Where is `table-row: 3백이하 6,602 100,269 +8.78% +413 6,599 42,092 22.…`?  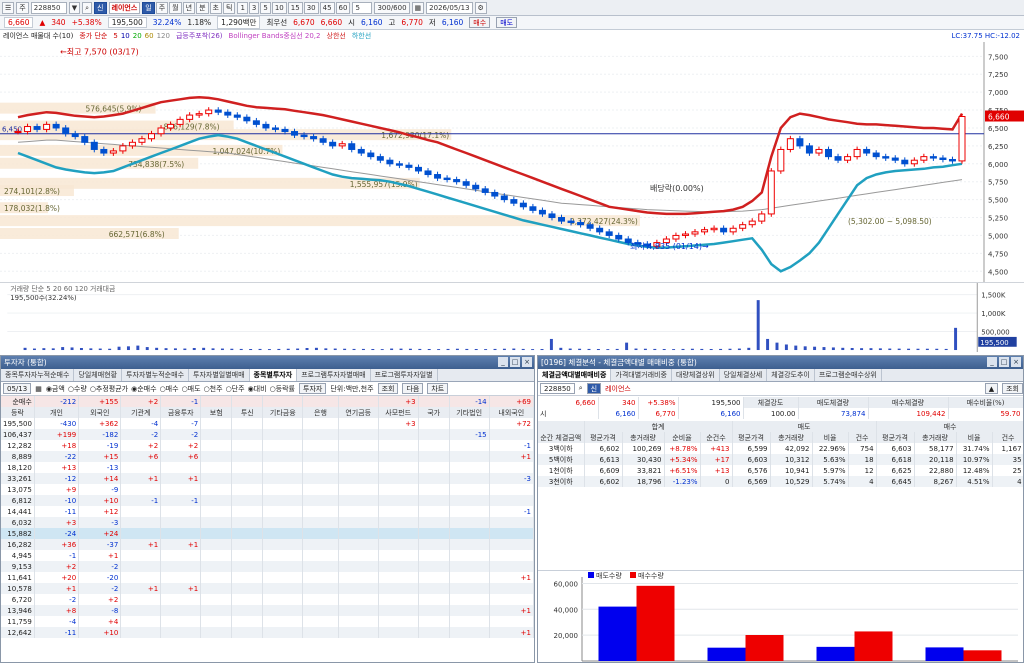
table-row: 3백이하 6,602 100,269 +8.78% +413 6,599 42,092 22.… is located at coordinates (780, 448).